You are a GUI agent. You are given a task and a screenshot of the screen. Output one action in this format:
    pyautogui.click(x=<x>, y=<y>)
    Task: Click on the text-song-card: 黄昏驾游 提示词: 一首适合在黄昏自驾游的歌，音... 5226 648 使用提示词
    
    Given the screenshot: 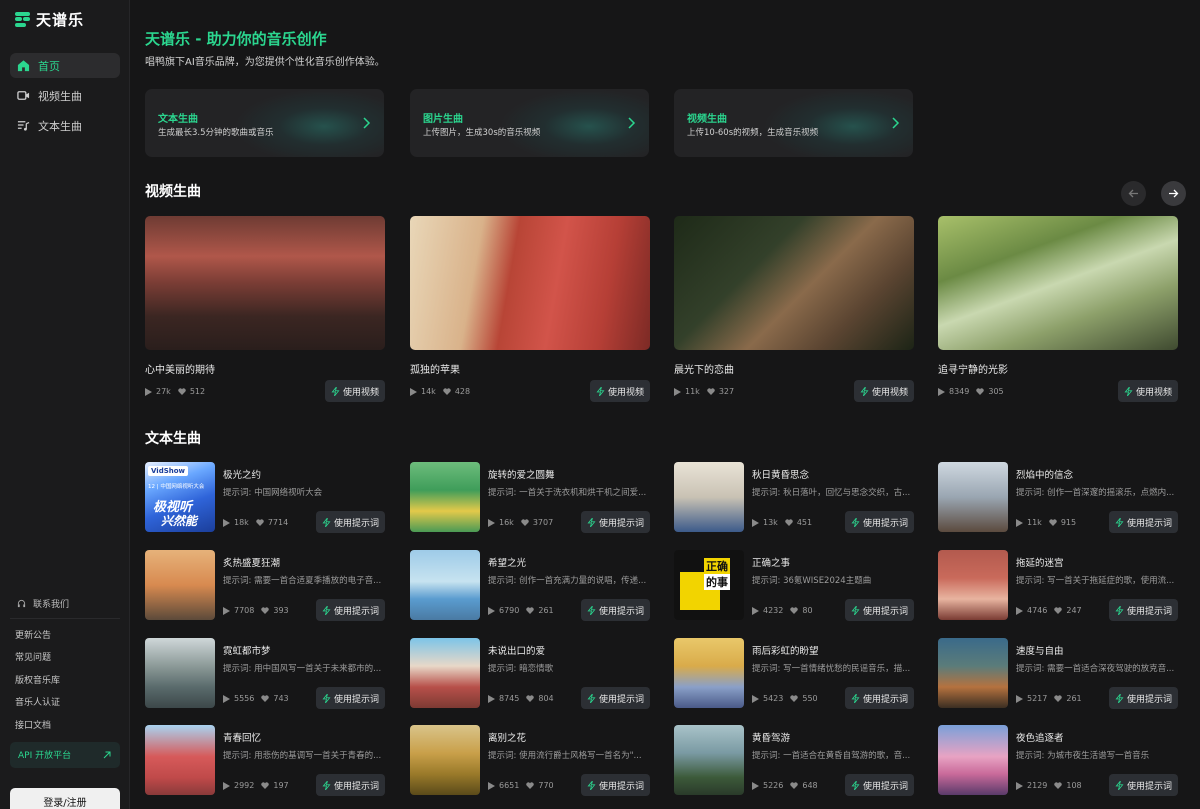 What is the action you would take?
    pyautogui.click(x=794, y=761)
    